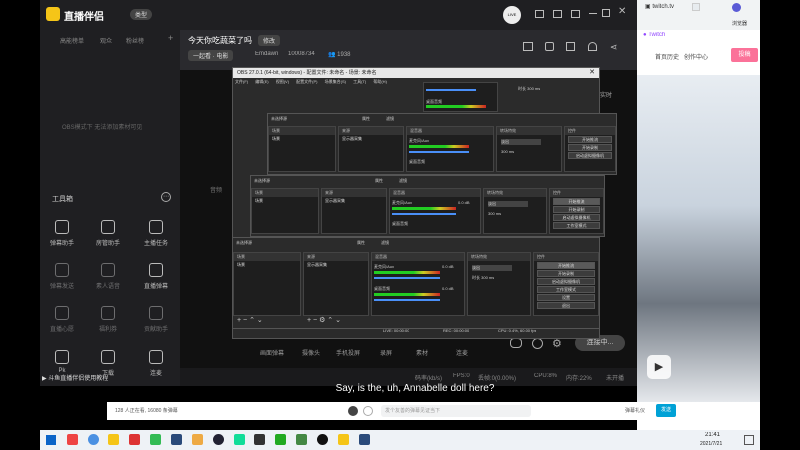 The width and height of the screenshot is (800, 450). Describe the element at coordinates (606, 13) in the screenshot. I see `maximize-icon` at that location.